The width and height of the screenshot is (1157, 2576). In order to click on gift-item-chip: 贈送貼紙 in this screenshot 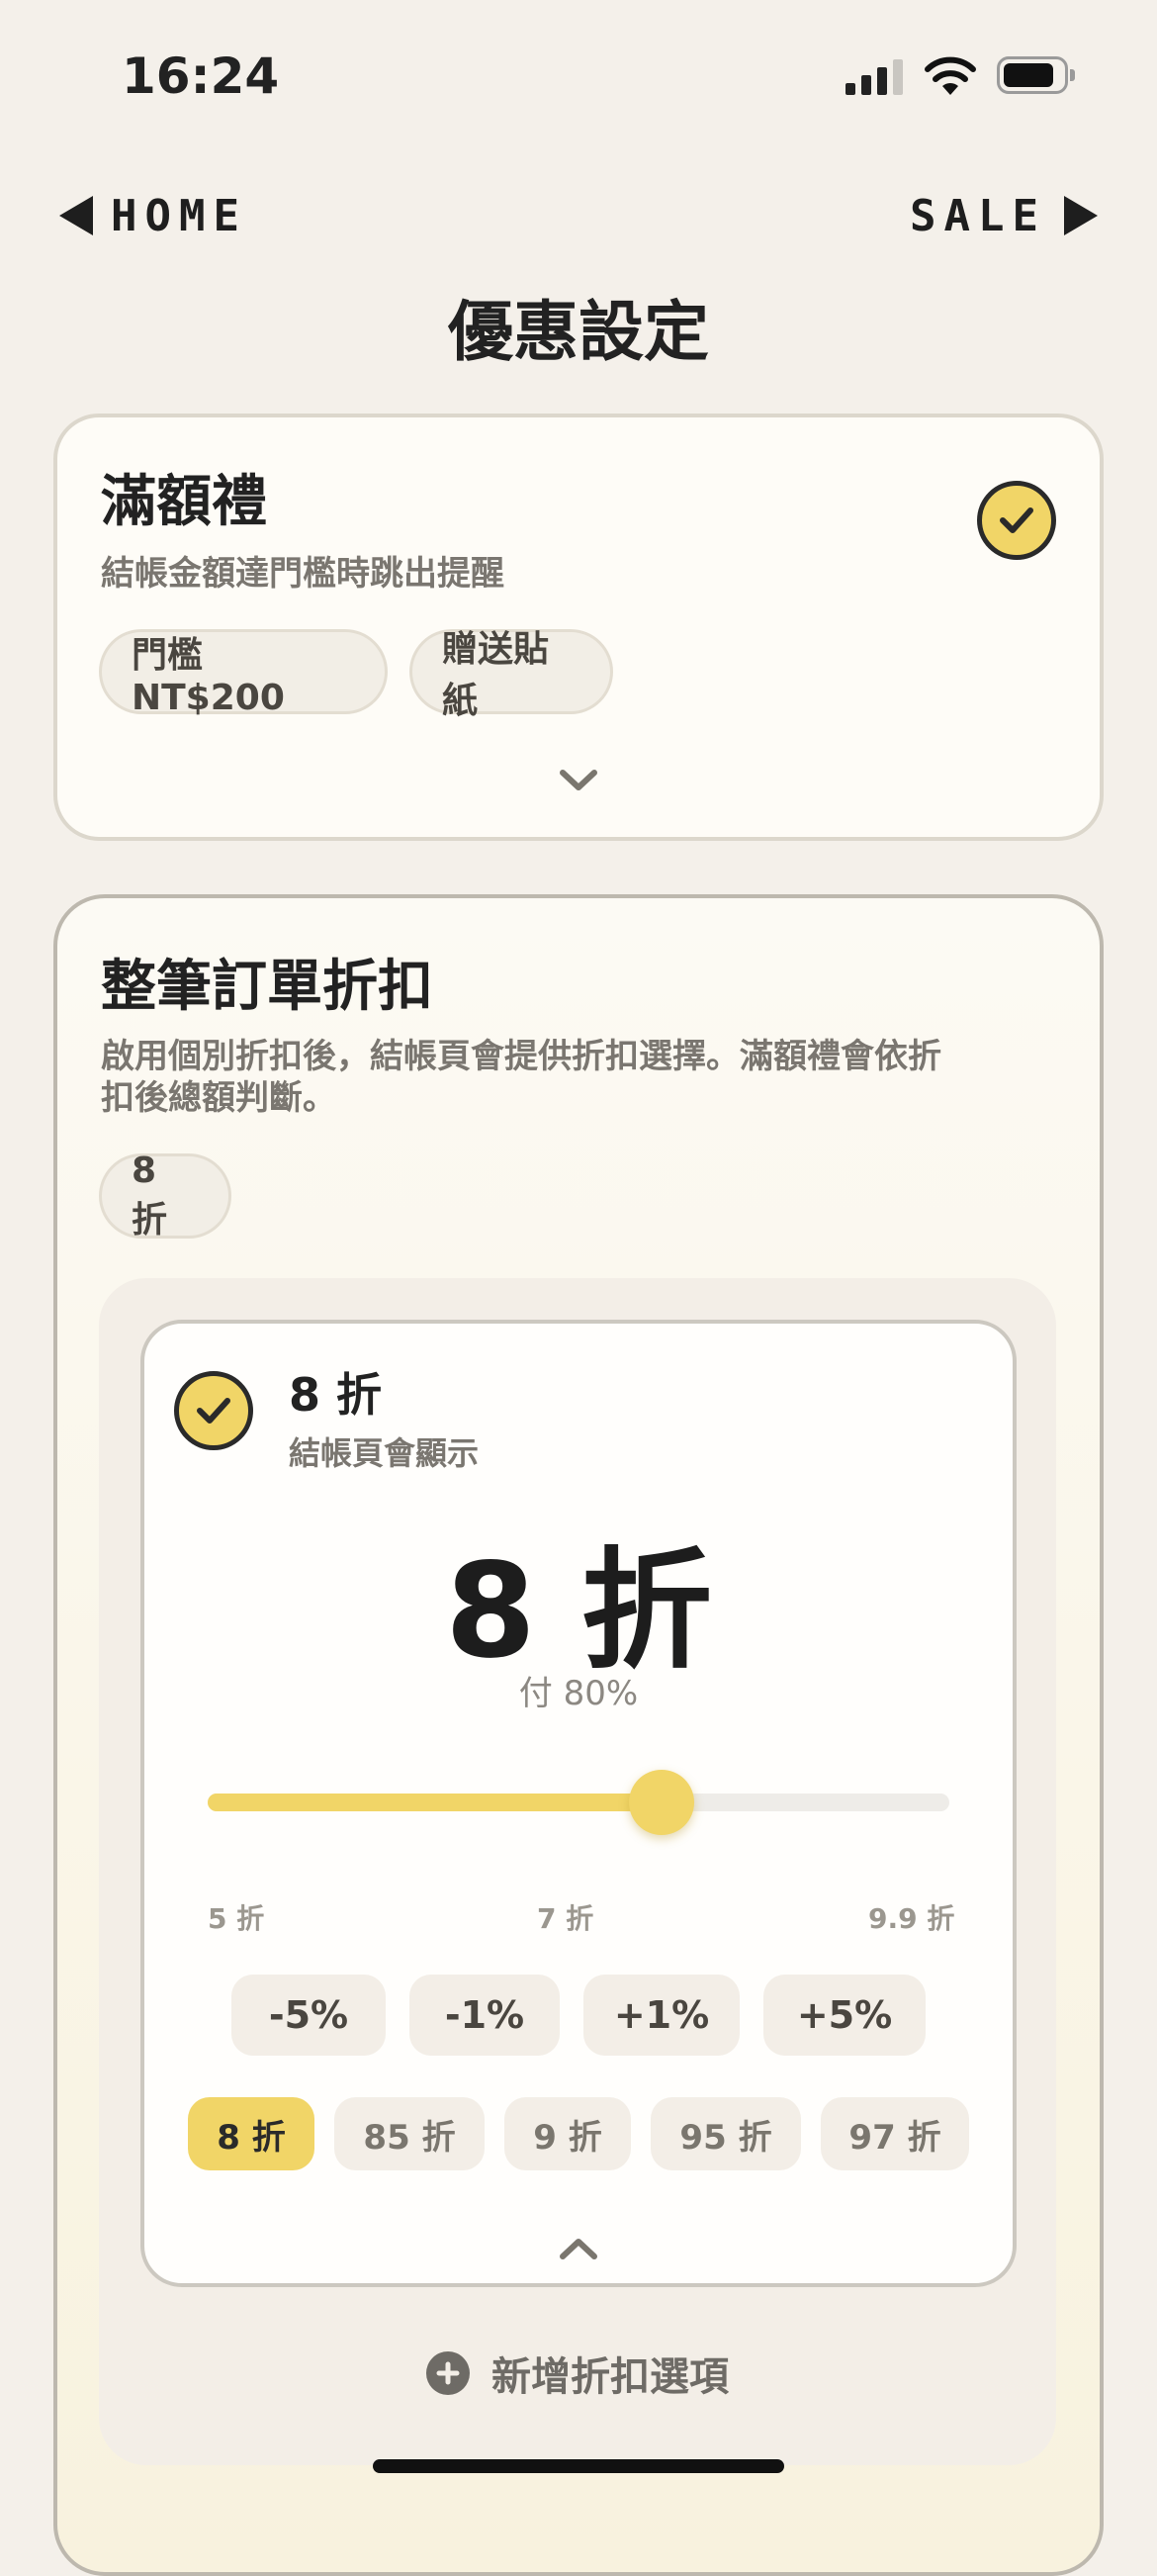, I will do `click(511, 675)`.